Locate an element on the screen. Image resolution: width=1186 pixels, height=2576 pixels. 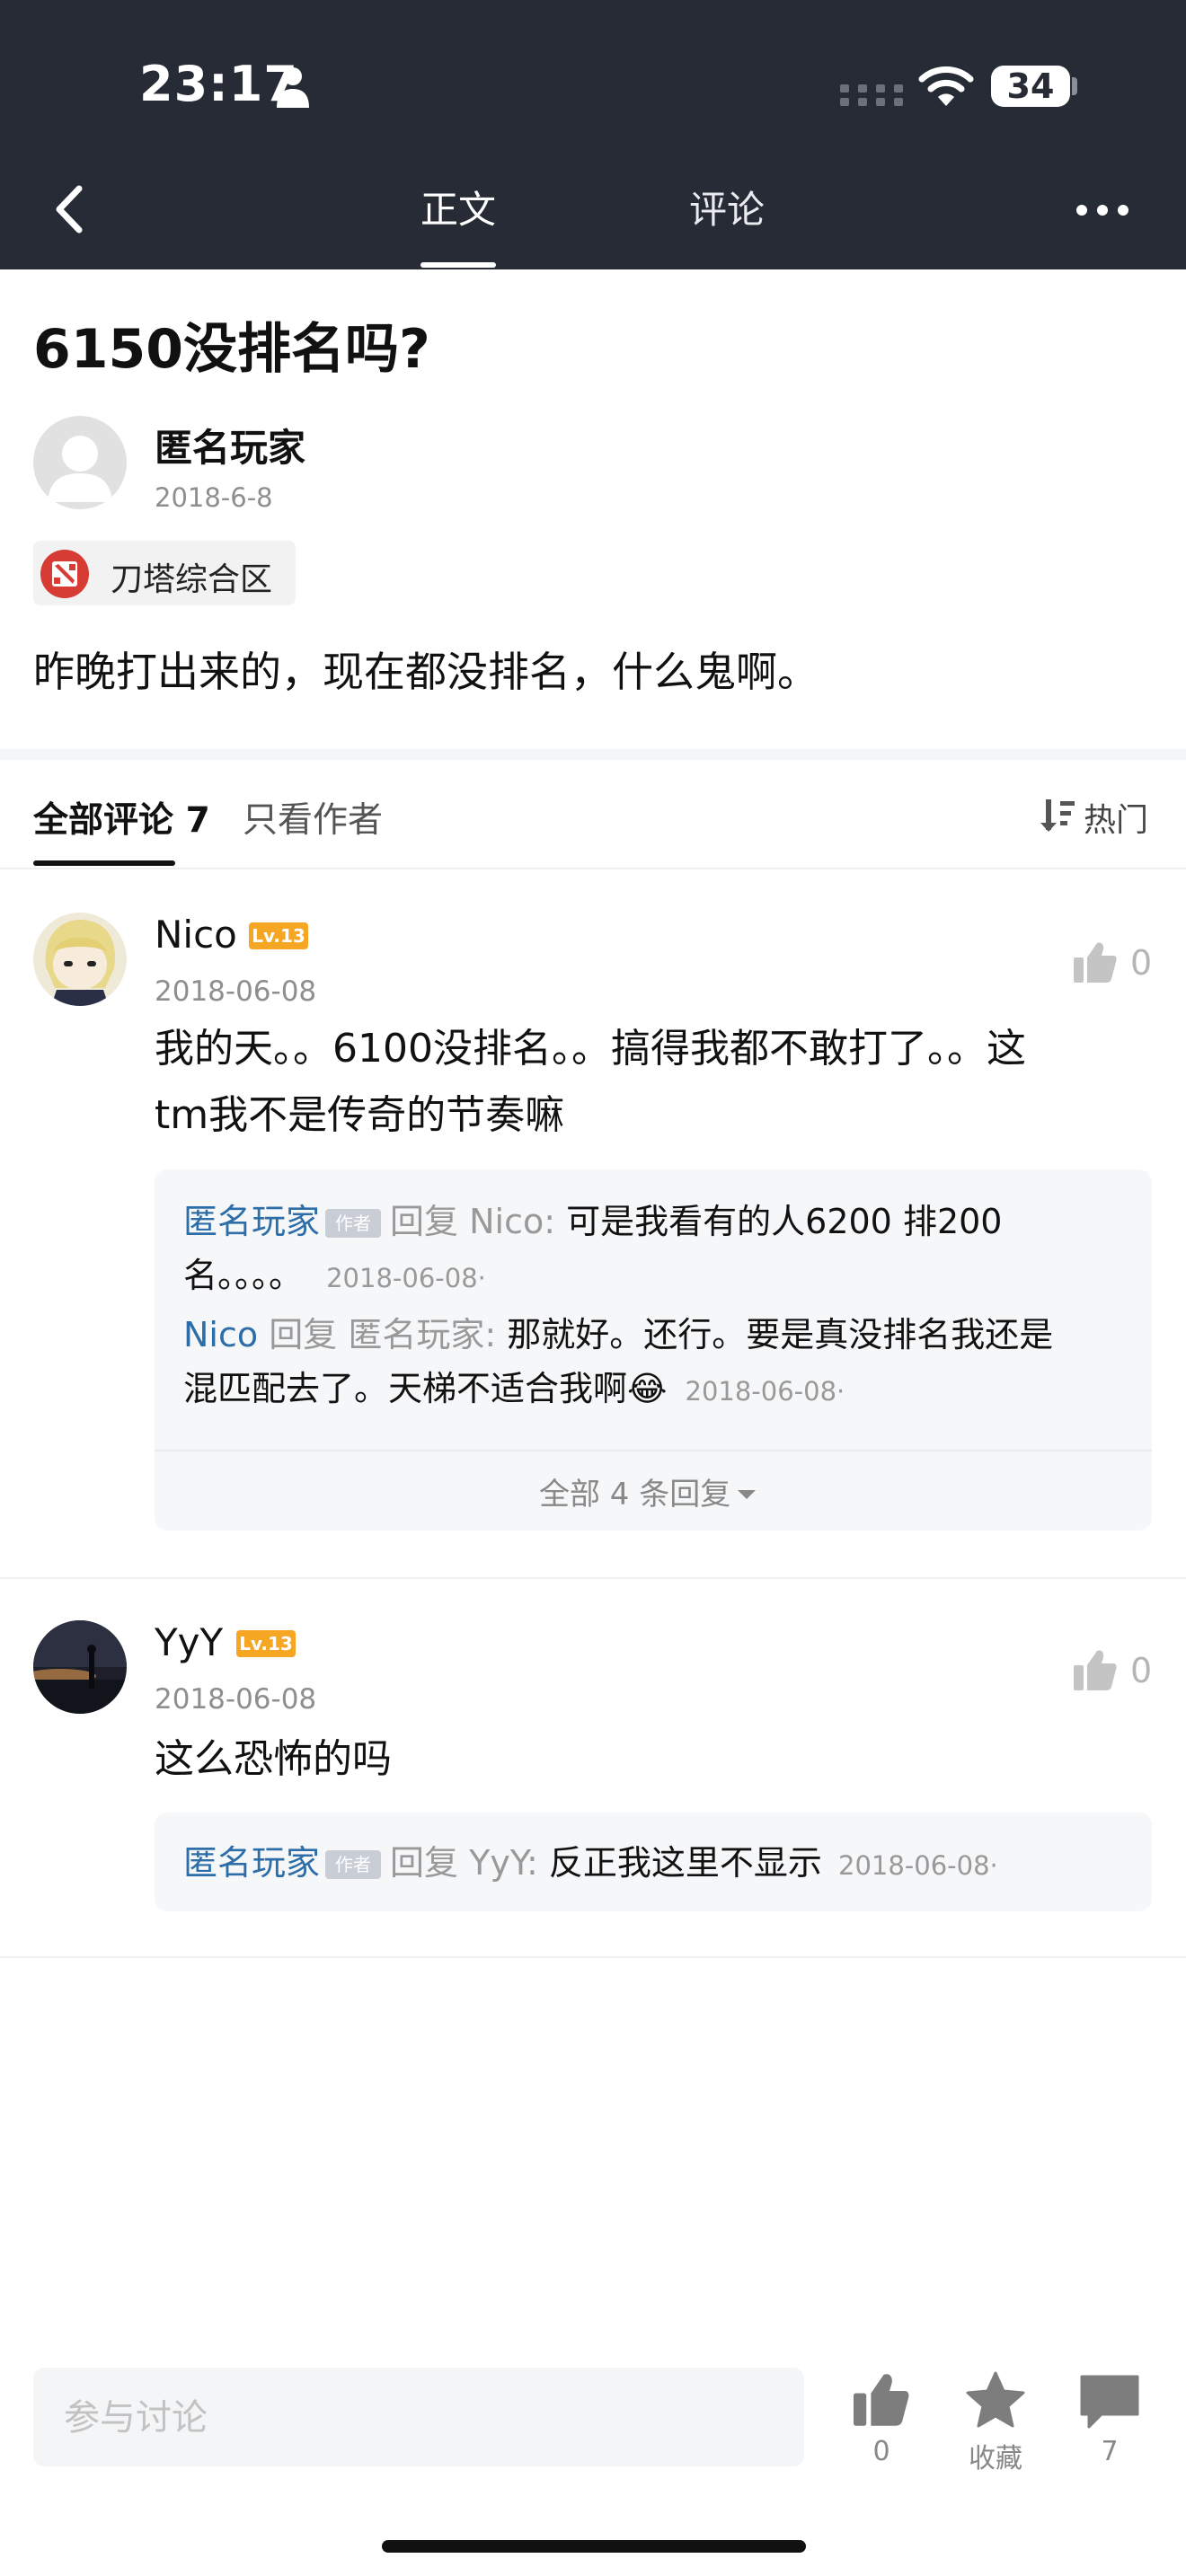
comment-username: Nico is located at coordinates (196, 935).